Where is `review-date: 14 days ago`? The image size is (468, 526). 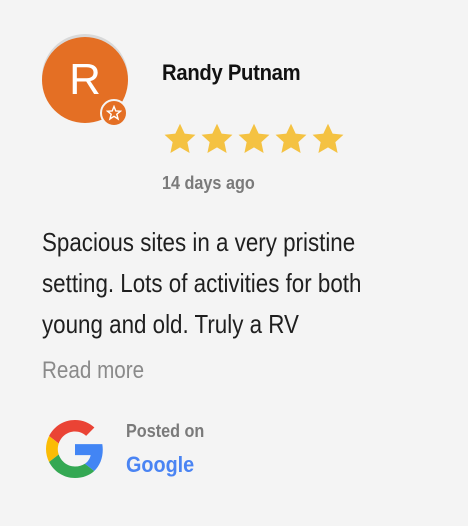 review-date: 14 days ago is located at coordinates (208, 183).